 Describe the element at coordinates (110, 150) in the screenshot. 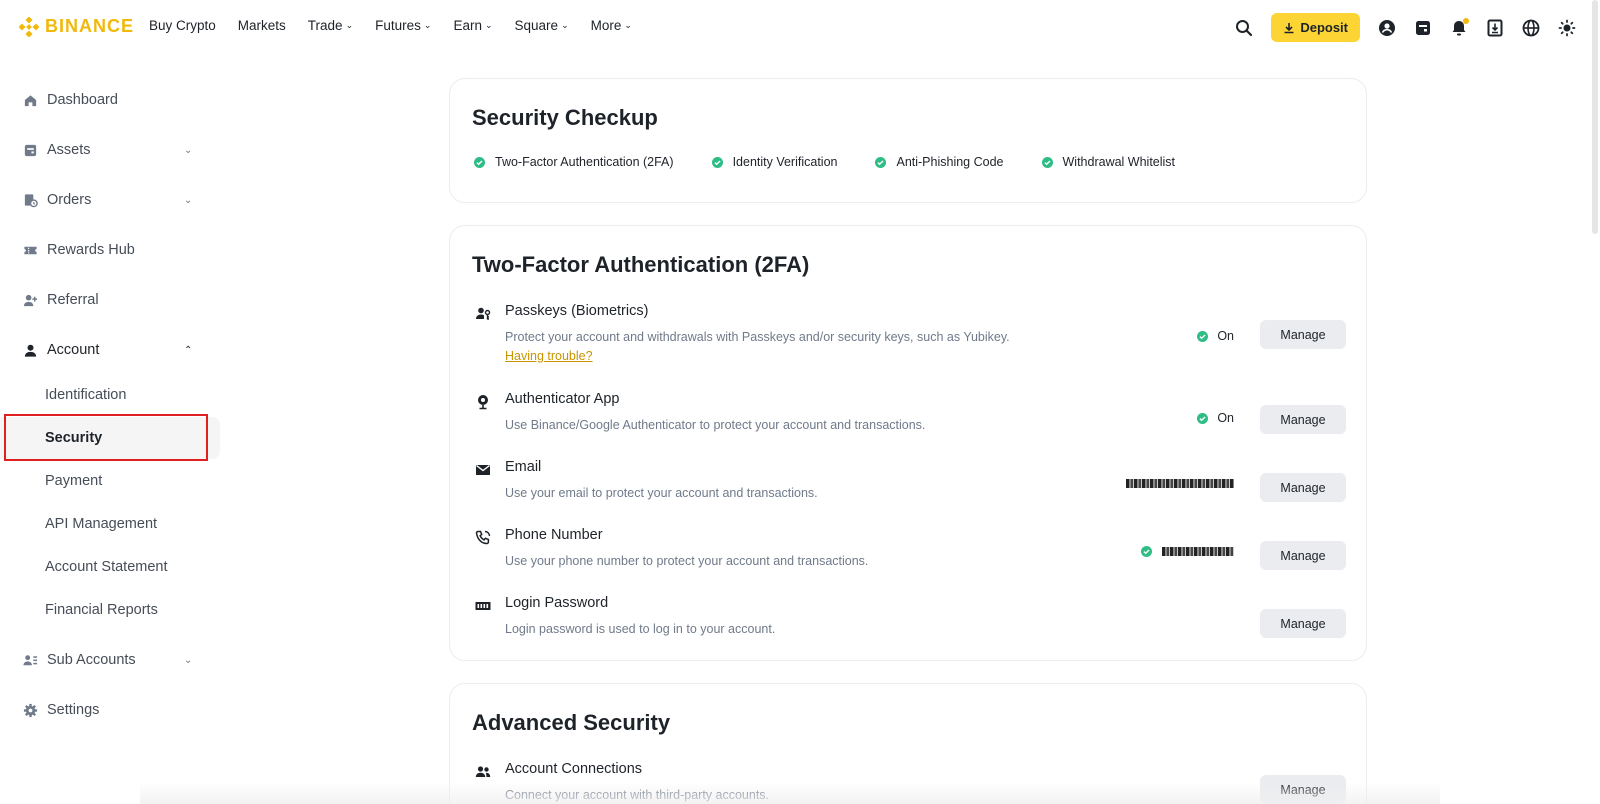

I see `sidebar-item-assets: Assets ⌄` at that location.